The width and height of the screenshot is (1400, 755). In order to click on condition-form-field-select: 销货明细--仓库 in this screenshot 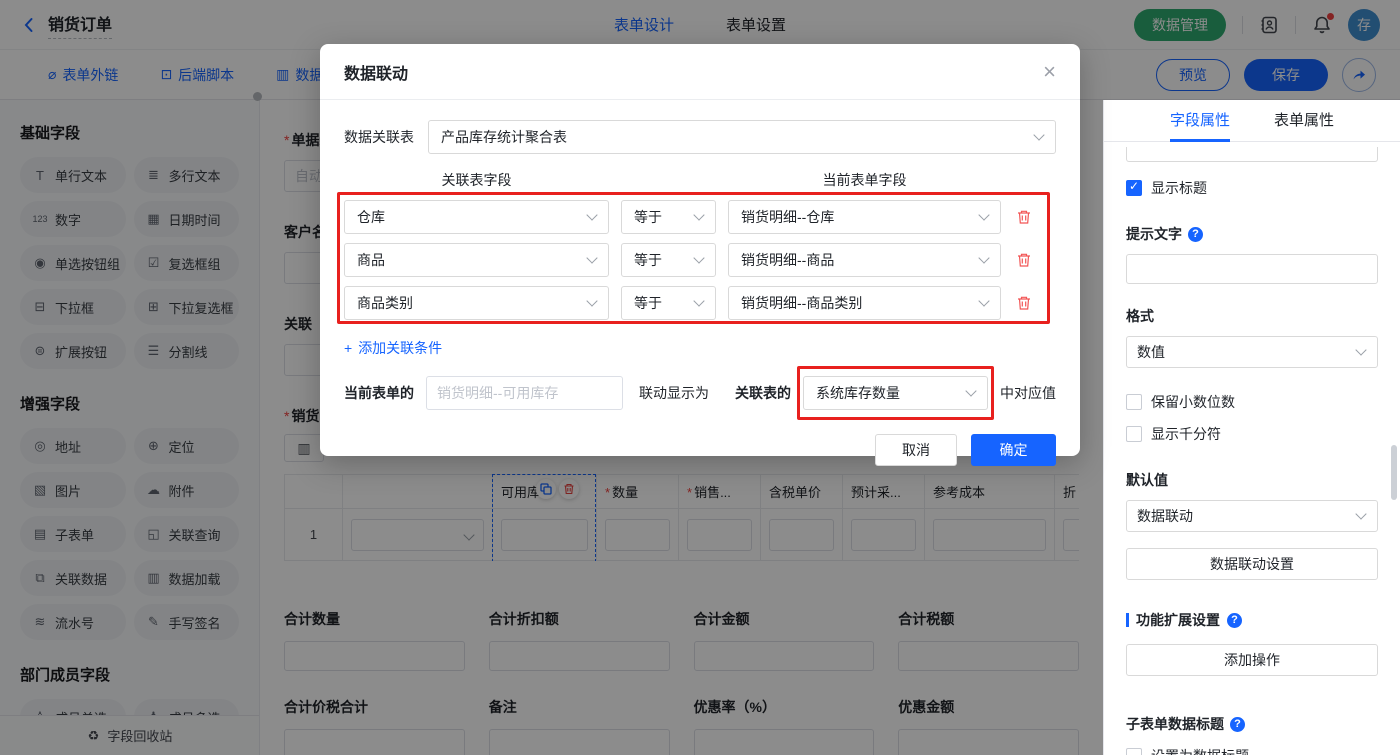, I will do `click(864, 217)`.